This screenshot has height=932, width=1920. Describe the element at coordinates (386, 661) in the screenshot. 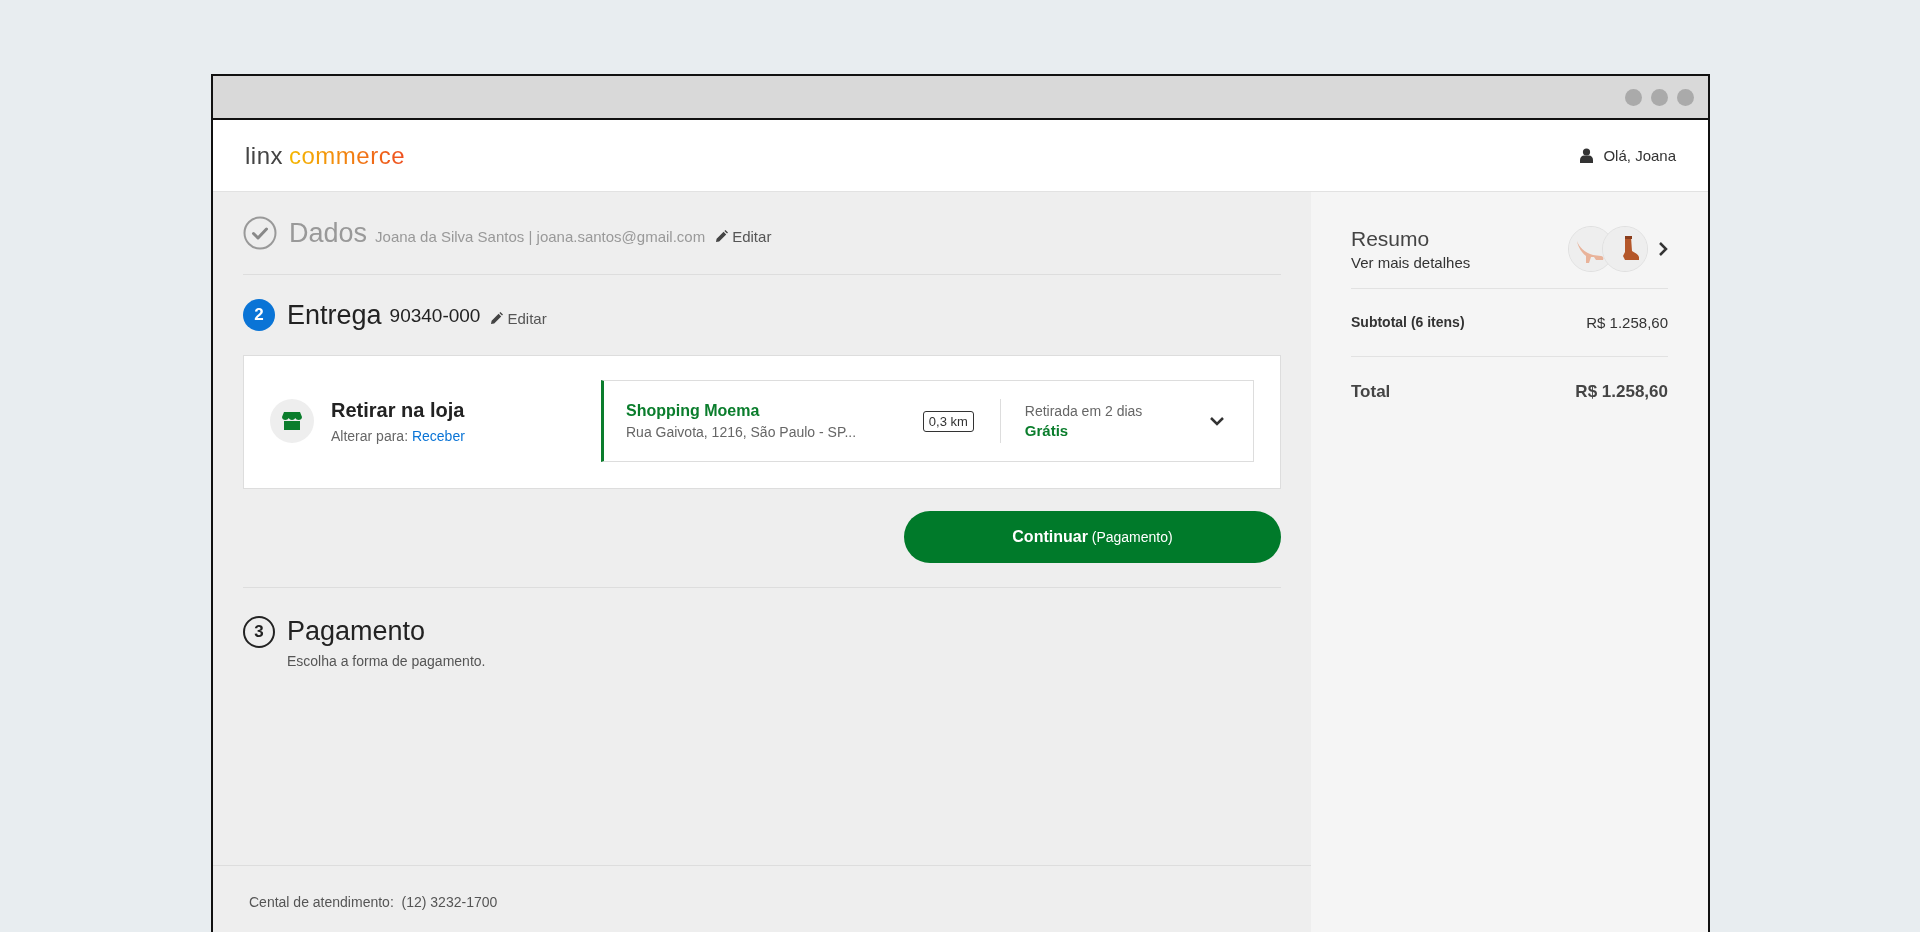

I see `step-subtitle: Escolha a forma de pagamento.` at that location.